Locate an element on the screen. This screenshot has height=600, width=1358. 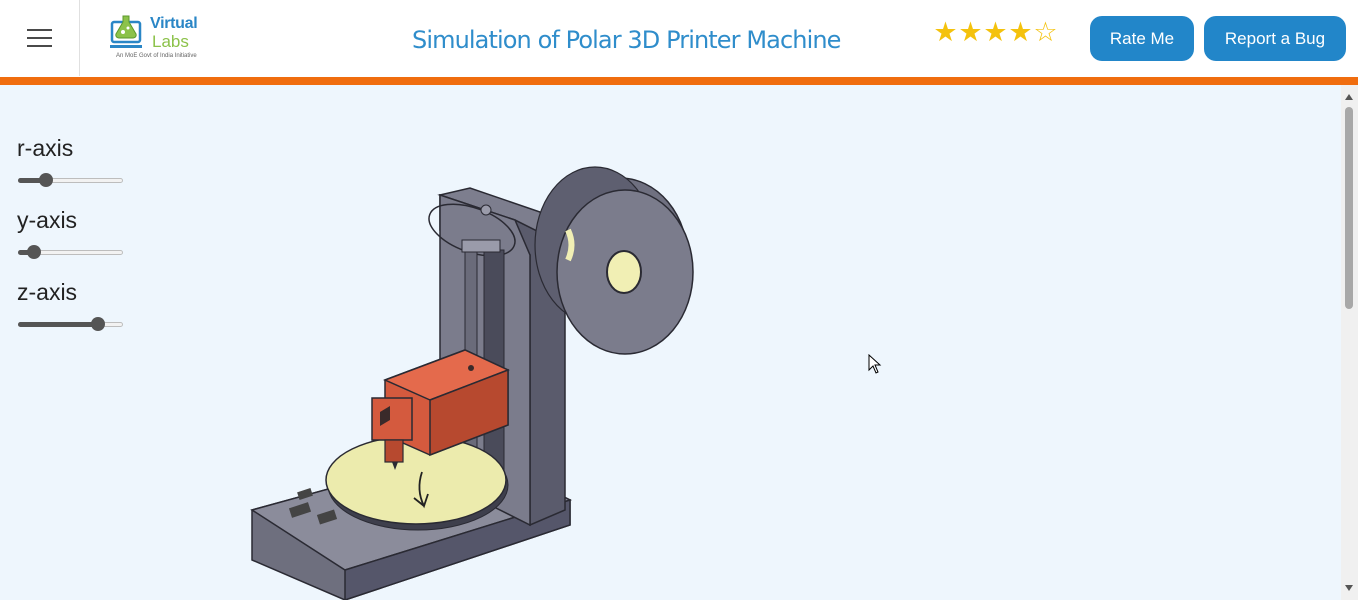
logo-text-virtual: Virtual is located at coordinates (174, 23).